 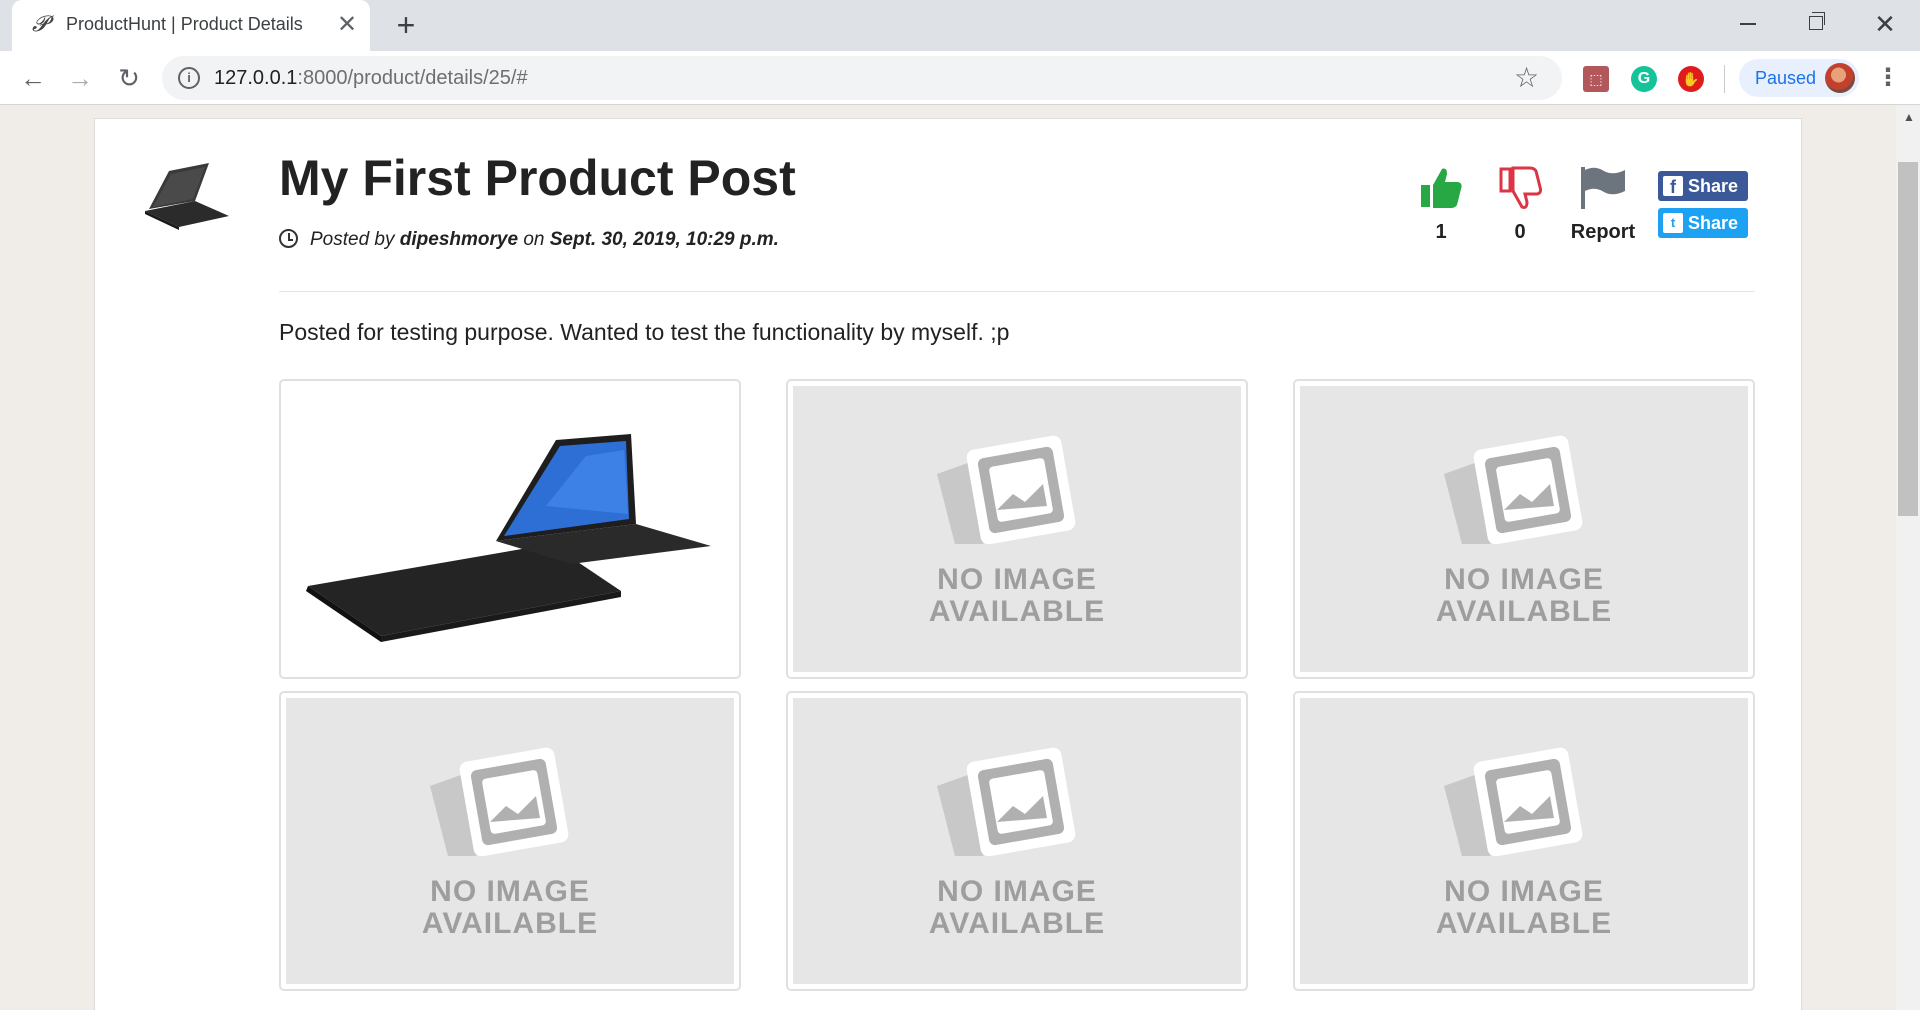 I want to click on browser-menu-icon: ⋮, so click(x=1888, y=78).